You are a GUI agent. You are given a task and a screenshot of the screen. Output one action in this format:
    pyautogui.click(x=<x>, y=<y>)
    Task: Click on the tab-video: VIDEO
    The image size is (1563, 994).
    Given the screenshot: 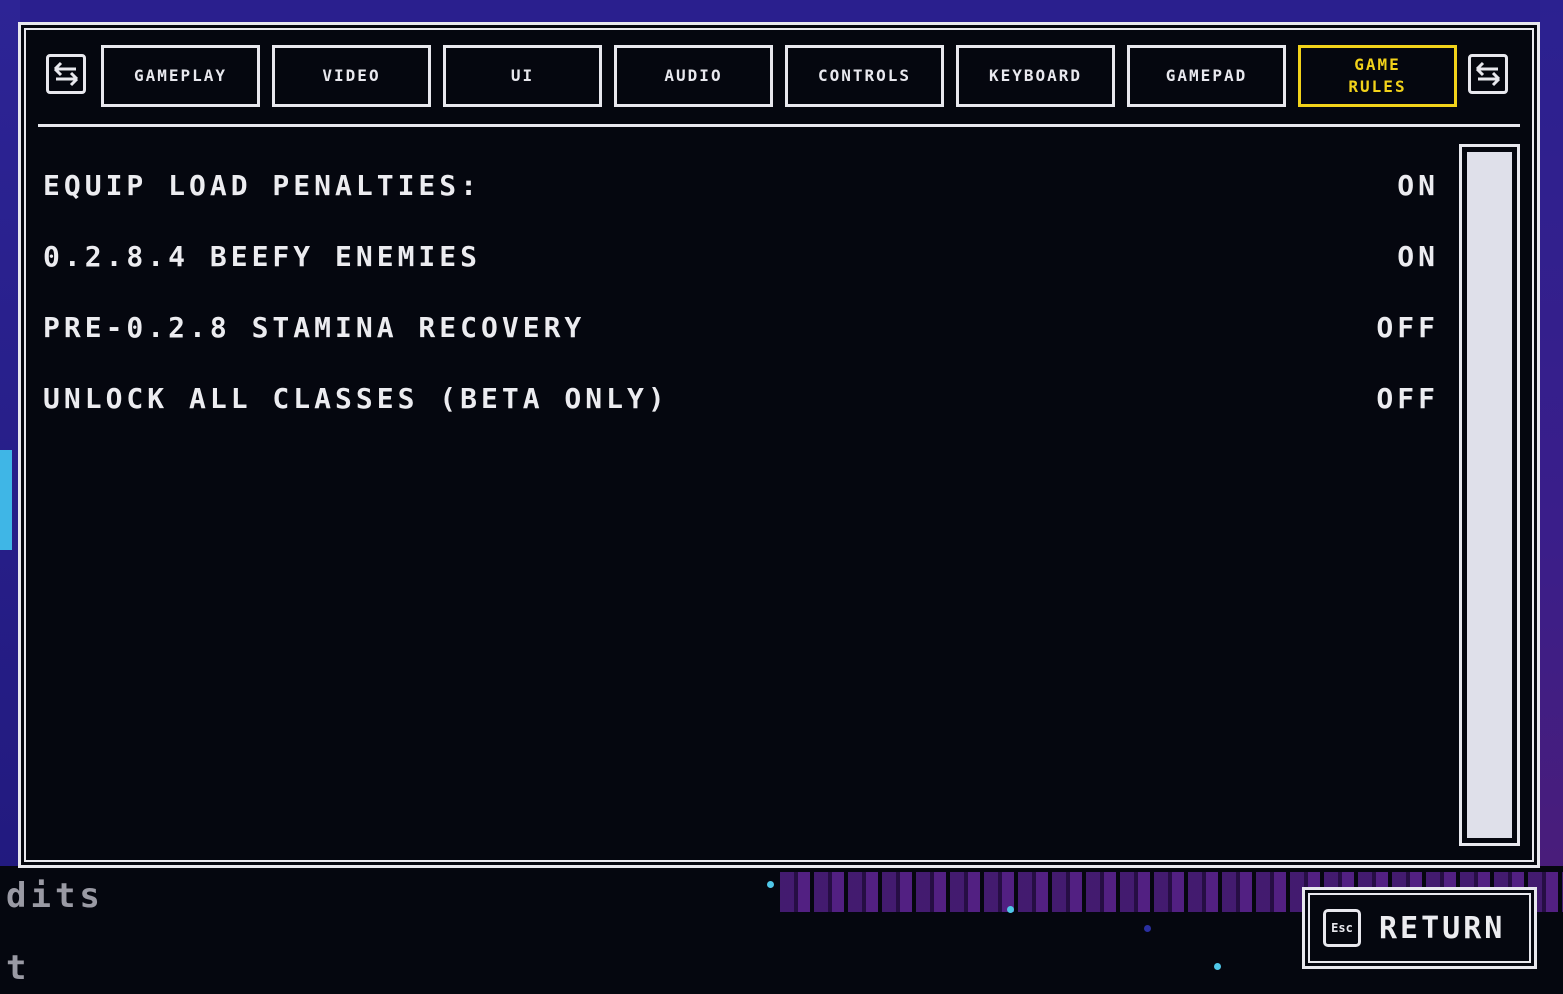 What is the action you would take?
    pyautogui.click(x=351, y=76)
    